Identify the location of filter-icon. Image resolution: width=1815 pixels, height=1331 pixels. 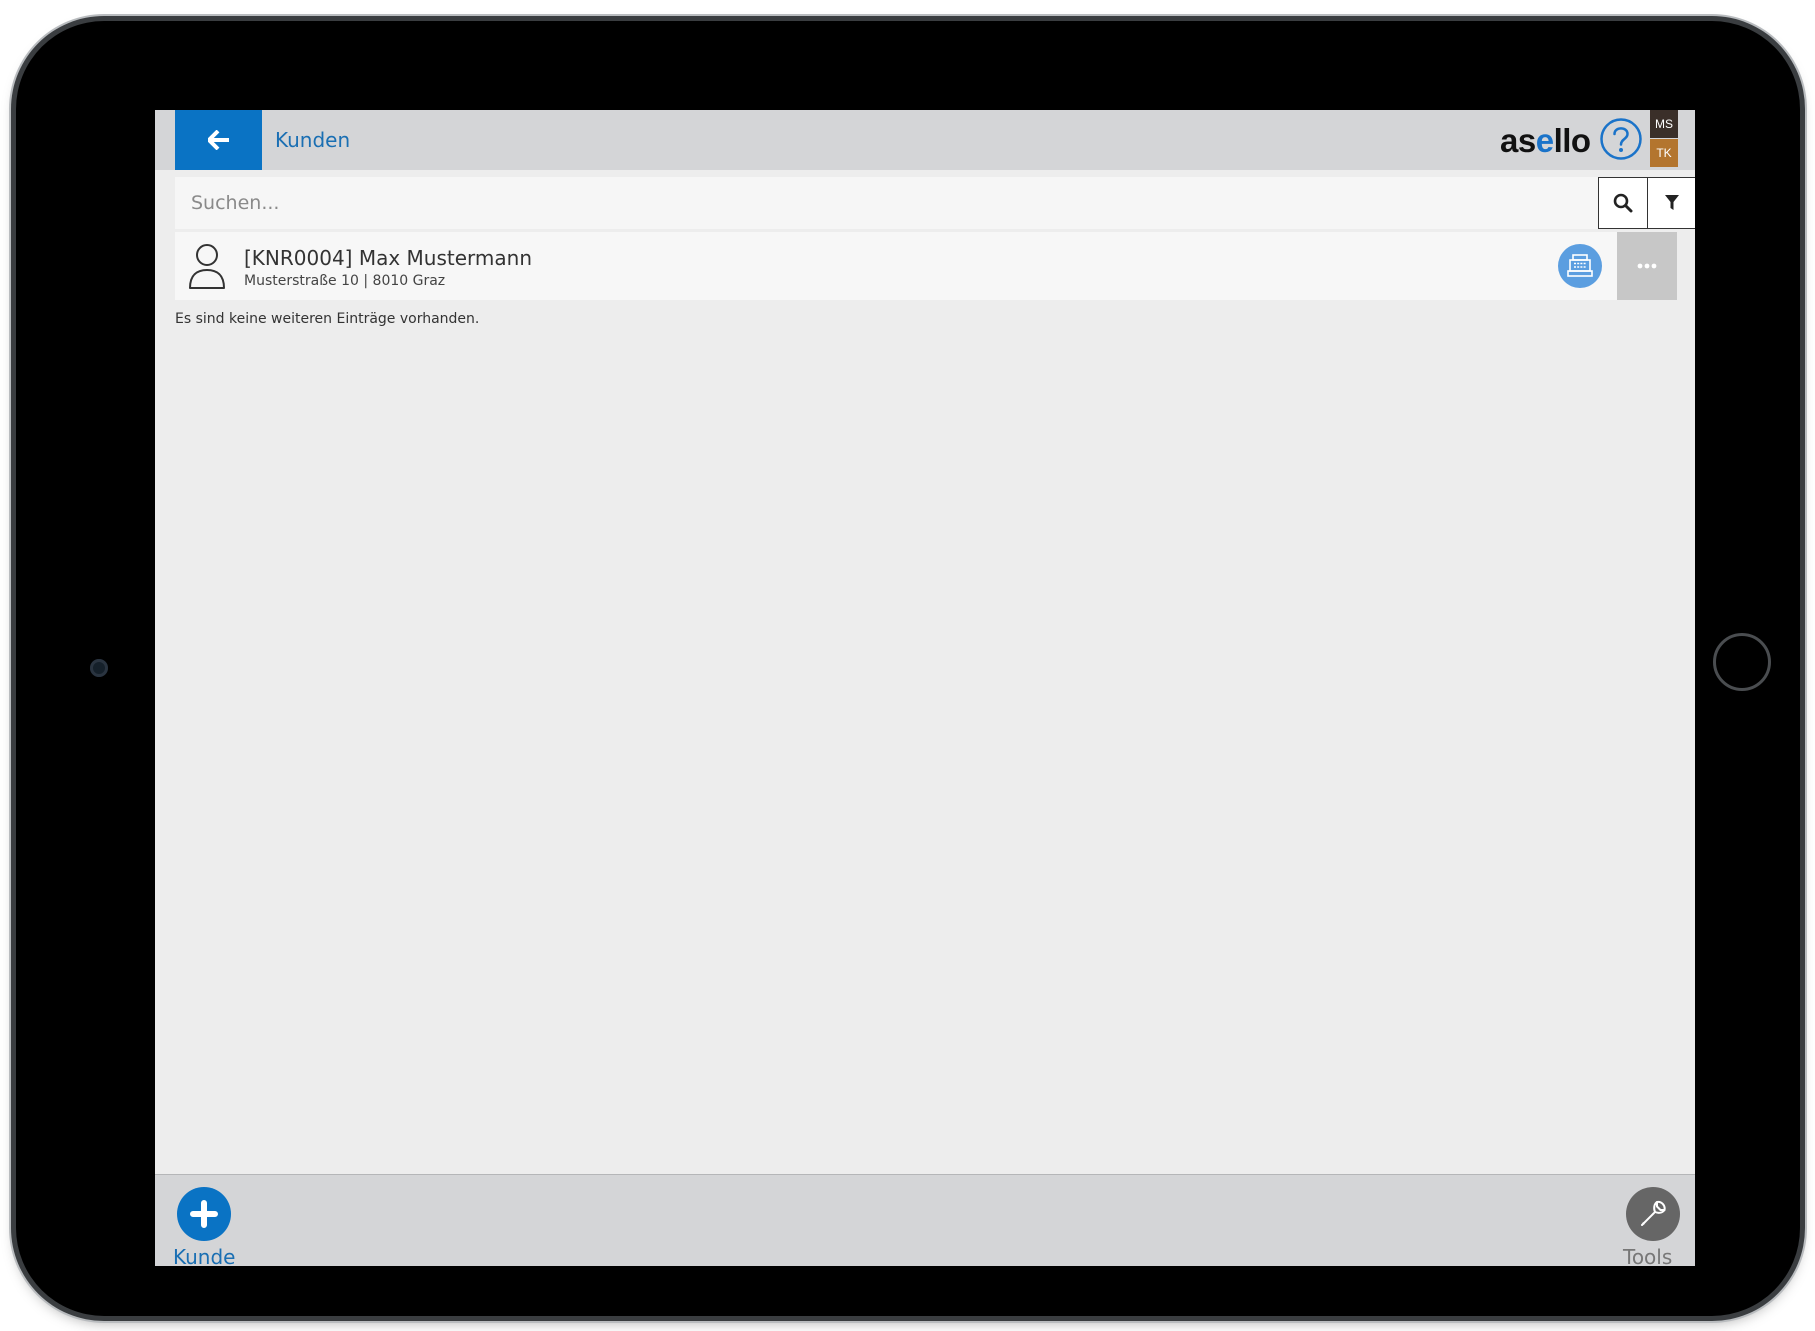
(1671, 202).